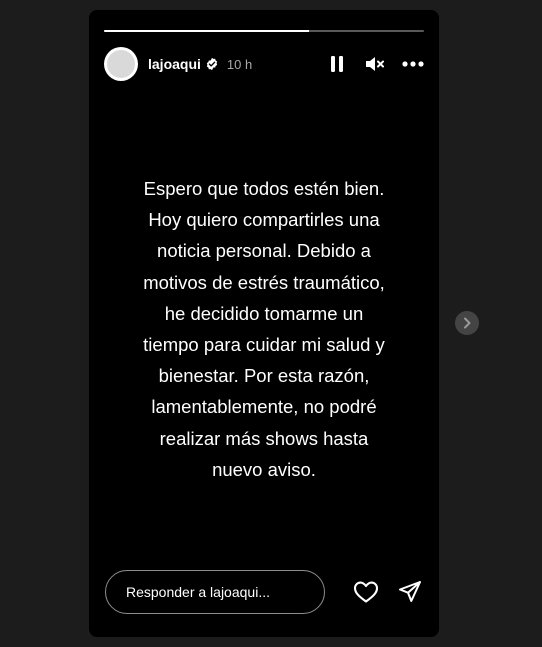  Describe the element at coordinates (239, 64) in the screenshot. I see `story-timestamp: 10 h` at that location.